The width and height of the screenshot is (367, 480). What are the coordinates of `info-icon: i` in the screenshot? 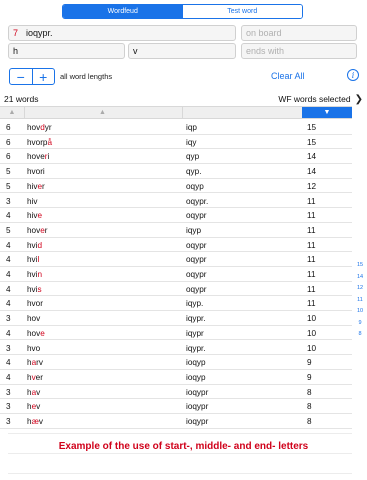 It's located at (353, 75).